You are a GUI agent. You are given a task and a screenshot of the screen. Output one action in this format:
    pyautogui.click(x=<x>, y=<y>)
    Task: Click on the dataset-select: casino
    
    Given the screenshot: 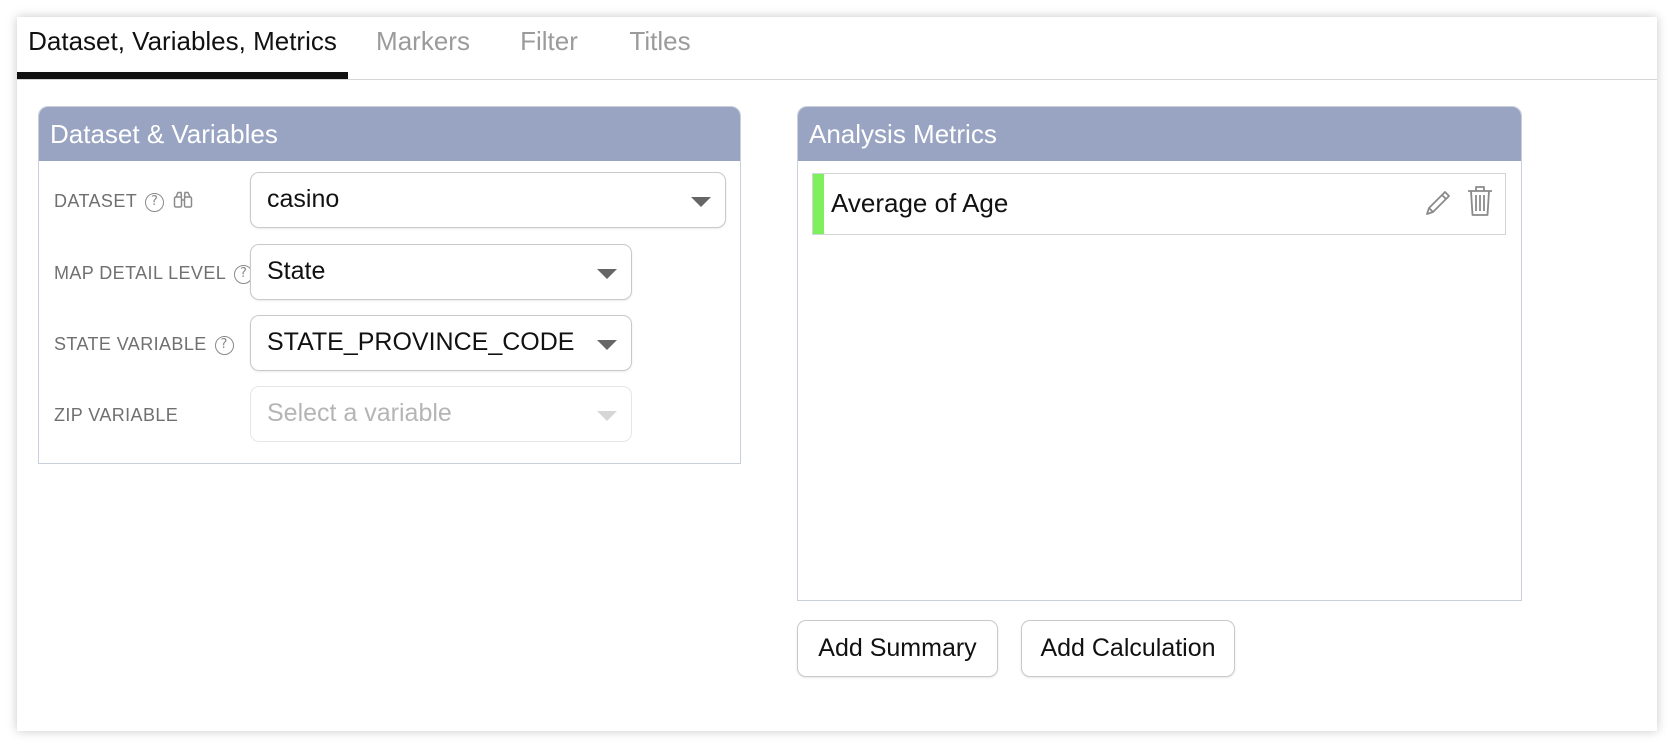 What is the action you would take?
    pyautogui.click(x=488, y=200)
    